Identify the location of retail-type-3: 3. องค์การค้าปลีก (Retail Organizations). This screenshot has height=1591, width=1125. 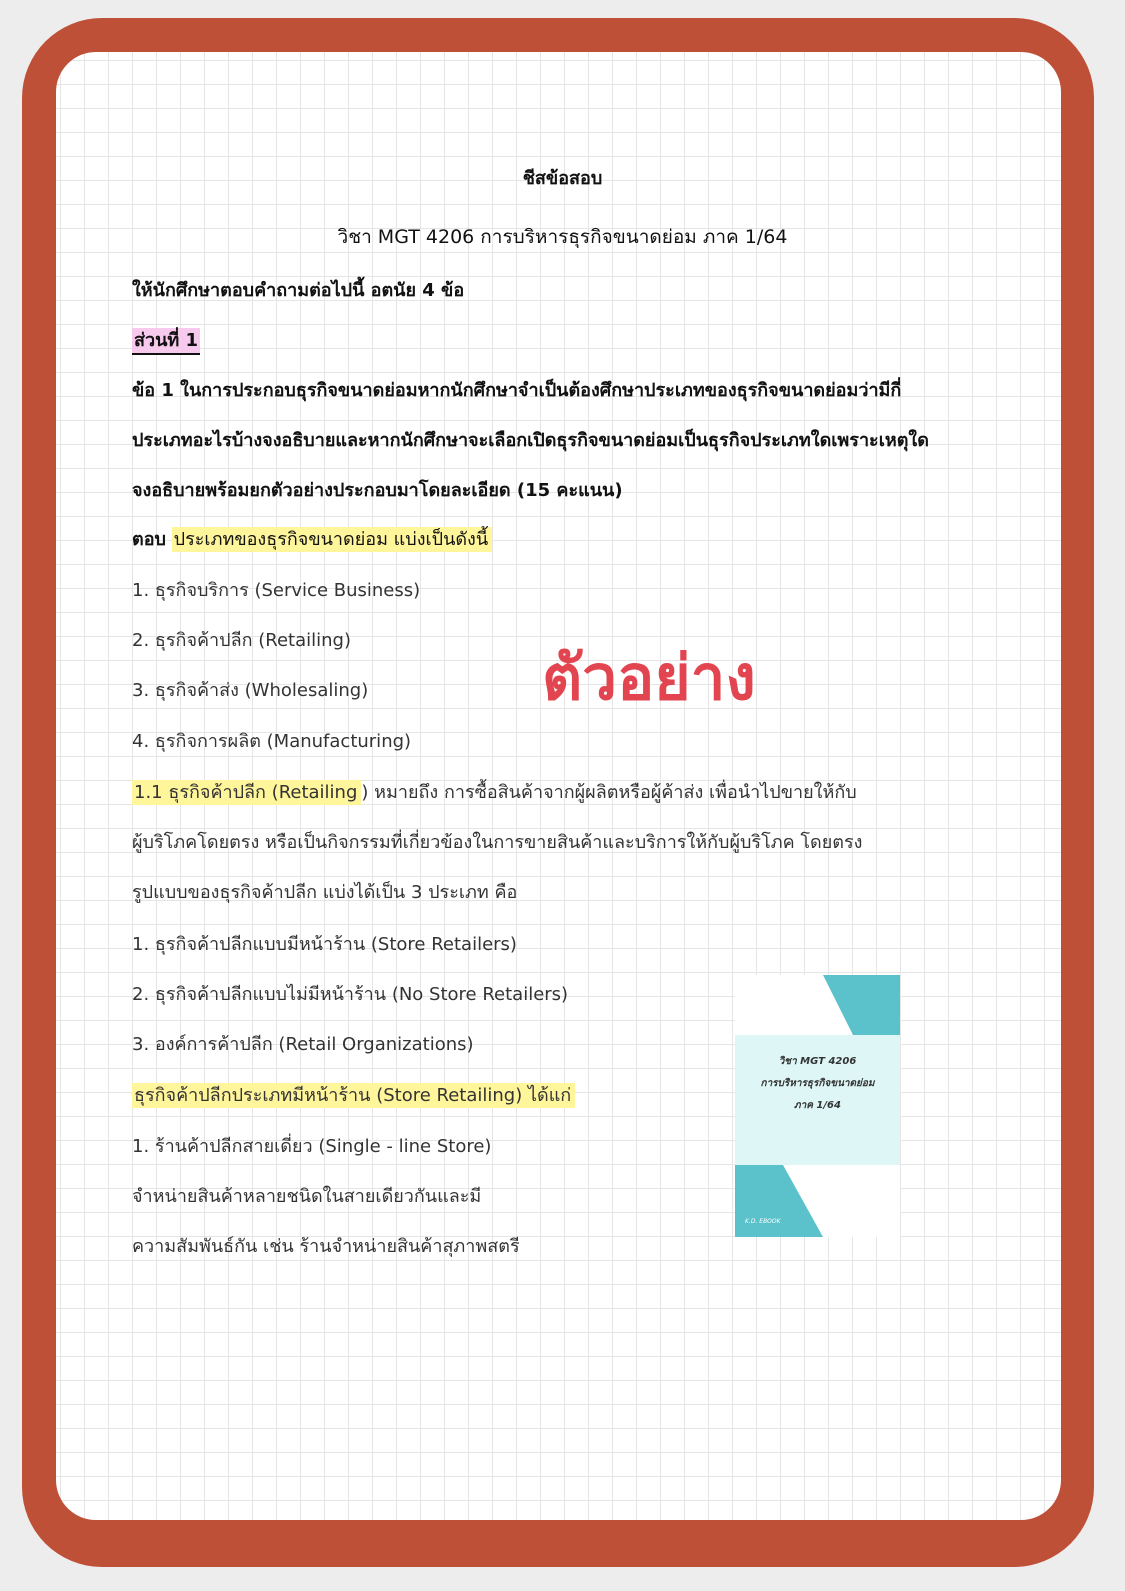
(303, 1044).